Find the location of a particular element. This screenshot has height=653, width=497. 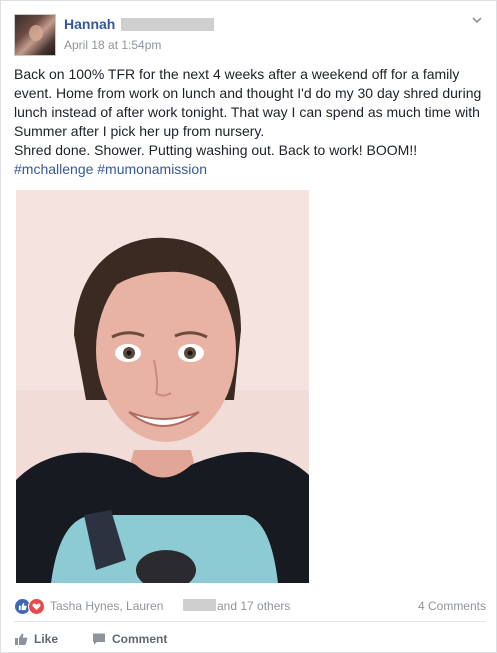

comment-button: Comment is located at coordinates (129, 639).